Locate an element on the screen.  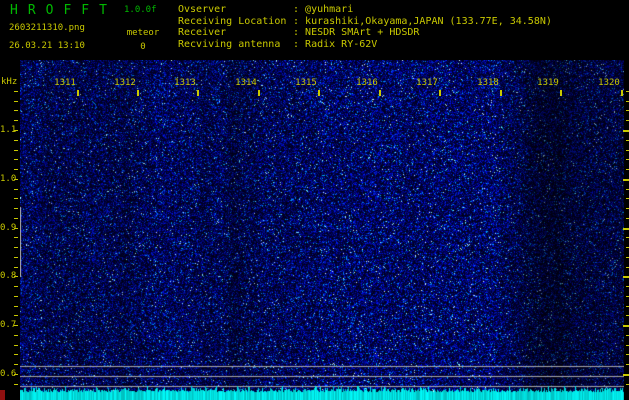
info-row: Receiver: NESDR SMArt + HDSDR is located at coordinates (365, 33).